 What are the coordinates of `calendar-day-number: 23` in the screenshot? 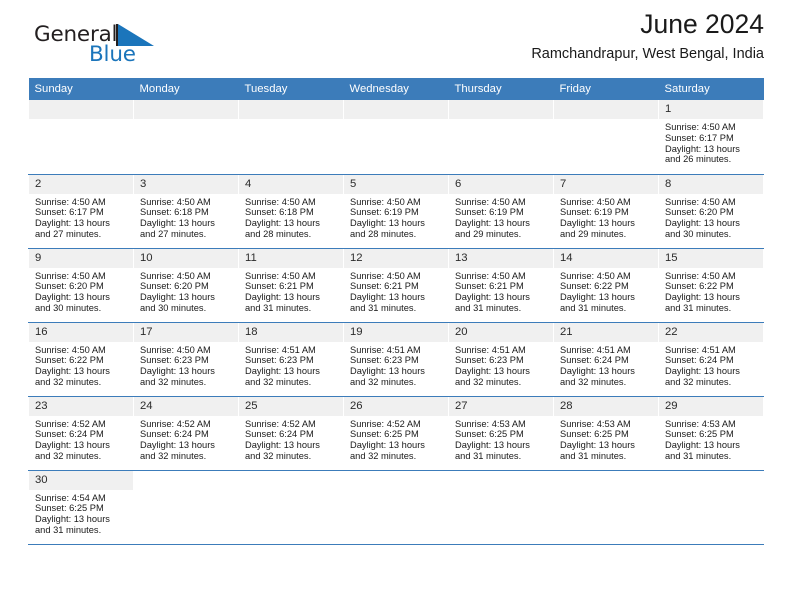 It's located at (81, 406).